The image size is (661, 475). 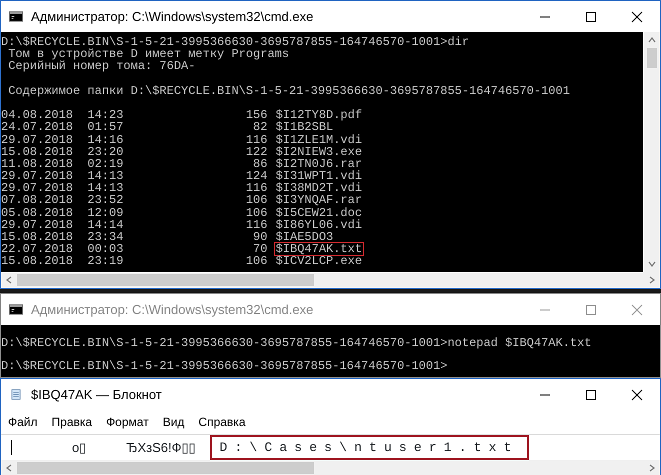 I want to click on document-text: D:\Cases\ntuser1.txt, so click(x=369, y=447).